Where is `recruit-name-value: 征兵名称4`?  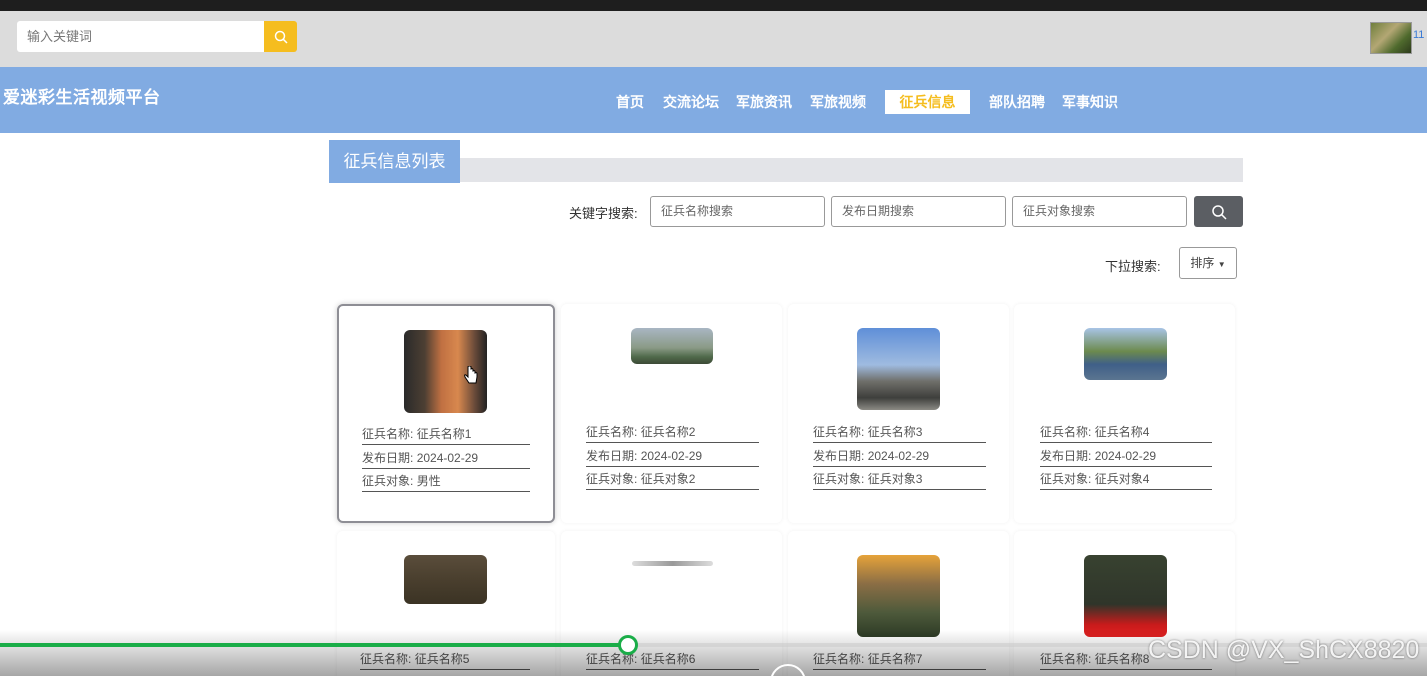
recruit-name-value: 征兵名称4 is located at coordinates (1122, 432).